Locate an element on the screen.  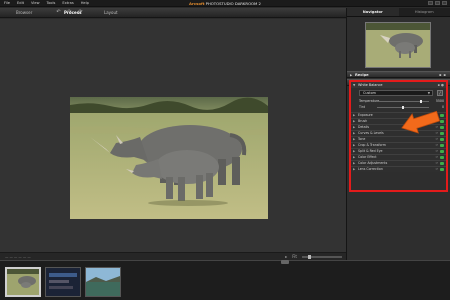
tint-track is located at coordinates (403, 107).